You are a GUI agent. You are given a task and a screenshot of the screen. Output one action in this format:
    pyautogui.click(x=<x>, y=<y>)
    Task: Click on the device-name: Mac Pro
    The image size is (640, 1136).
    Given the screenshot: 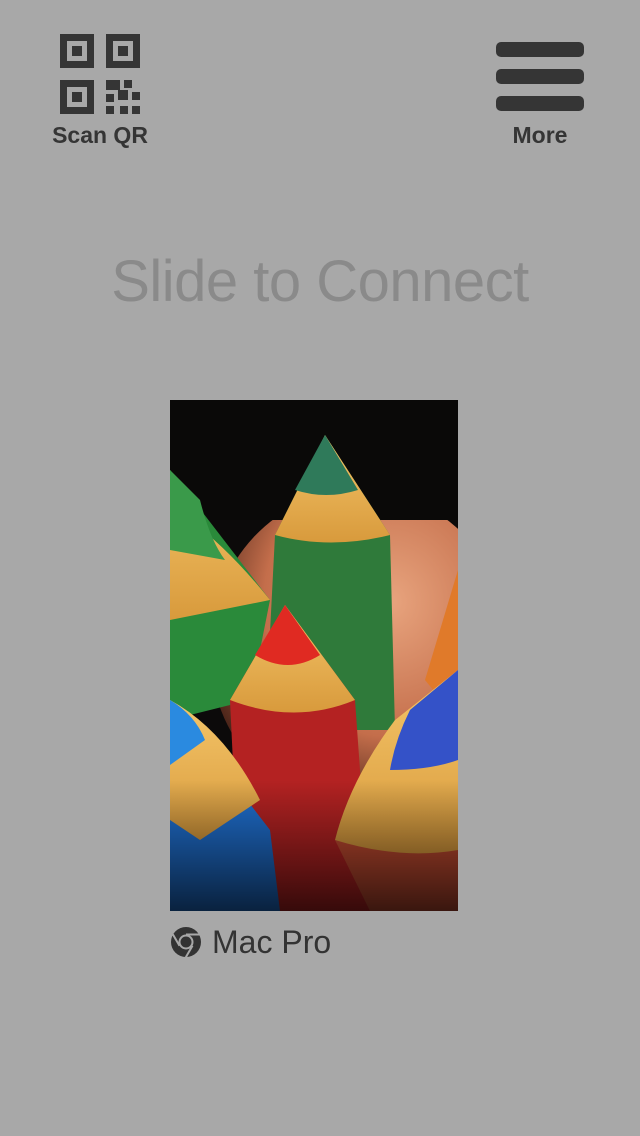 What is the action you would take?
    pyautogui.click(x=272, y=941)
    